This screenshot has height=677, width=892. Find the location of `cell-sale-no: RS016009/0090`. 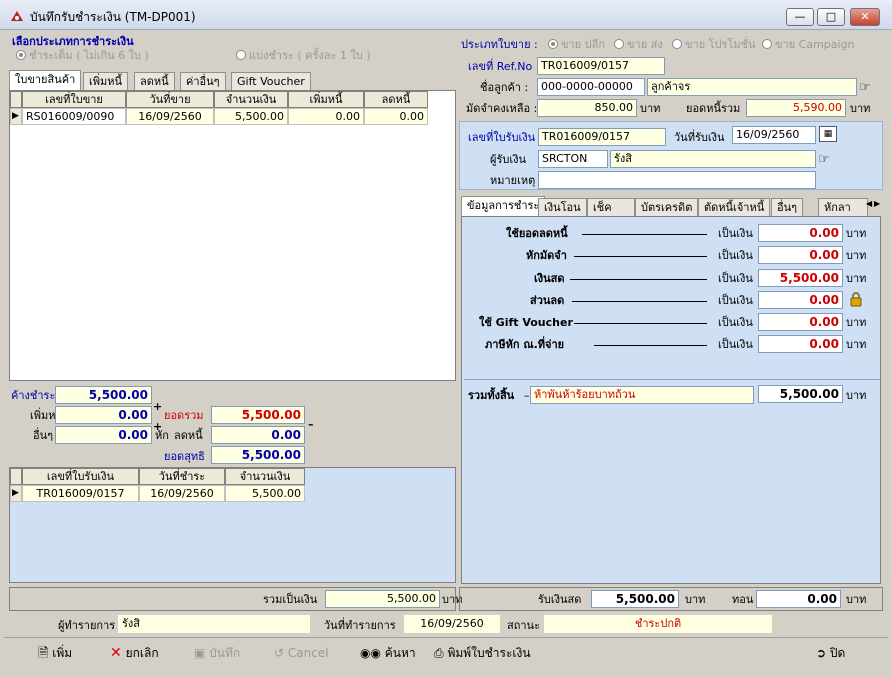

cell-sale-no: RS016009/0090 is located at coordinates (74, 116).